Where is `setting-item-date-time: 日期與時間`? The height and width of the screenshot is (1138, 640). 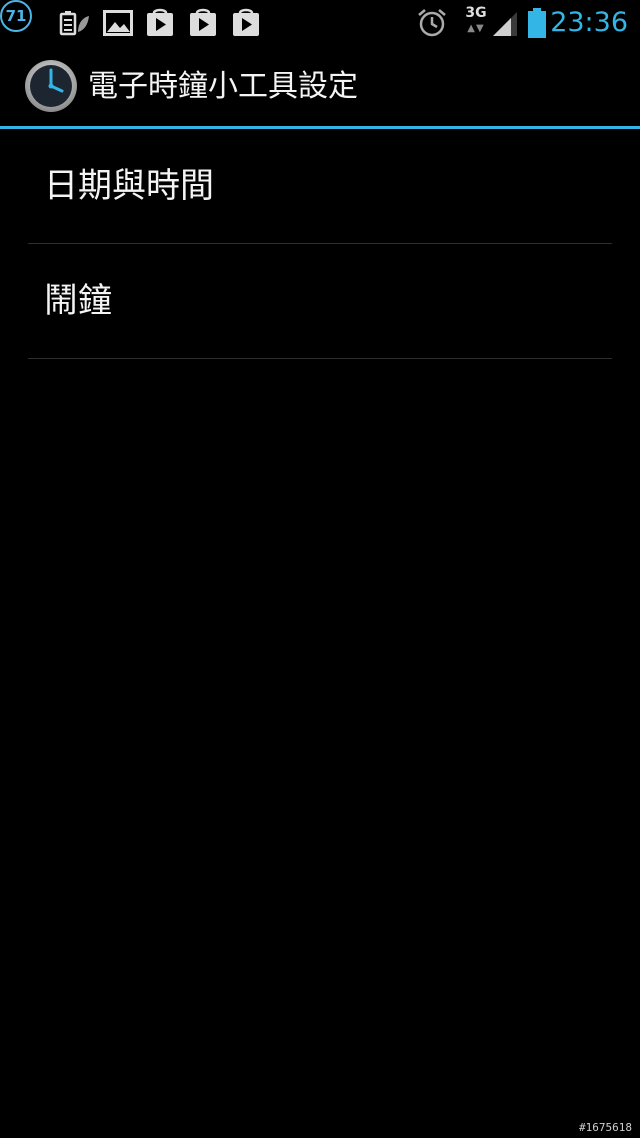 setting-item-date-time: 日期與時間 is located at coordinates (320, 186).